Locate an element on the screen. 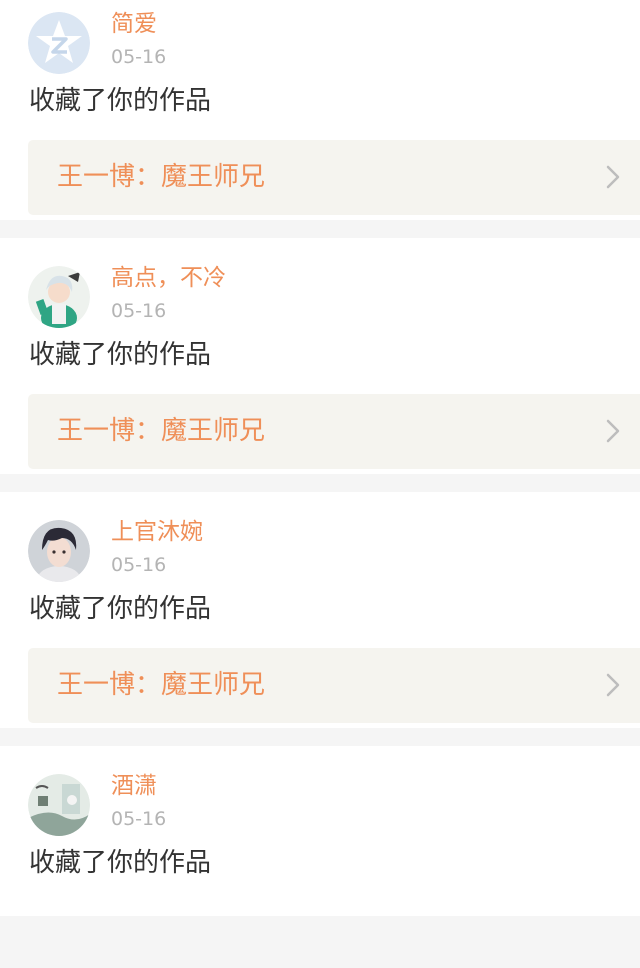  default-avatar-icon is located at coordinates (59, 43).